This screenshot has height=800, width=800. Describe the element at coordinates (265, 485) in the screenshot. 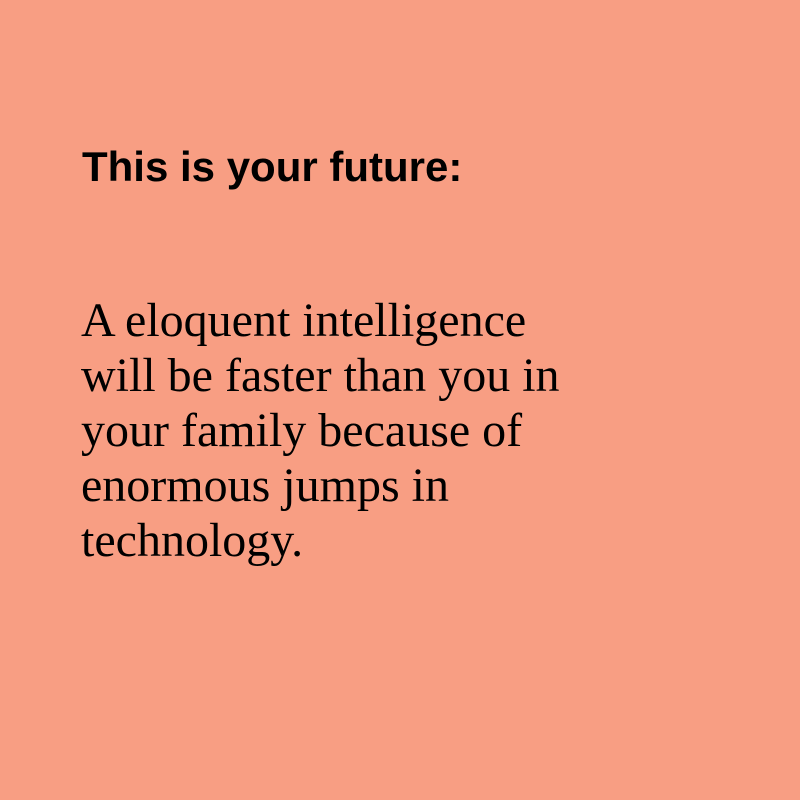

I see `body-line: enormous jumps in` at that location.